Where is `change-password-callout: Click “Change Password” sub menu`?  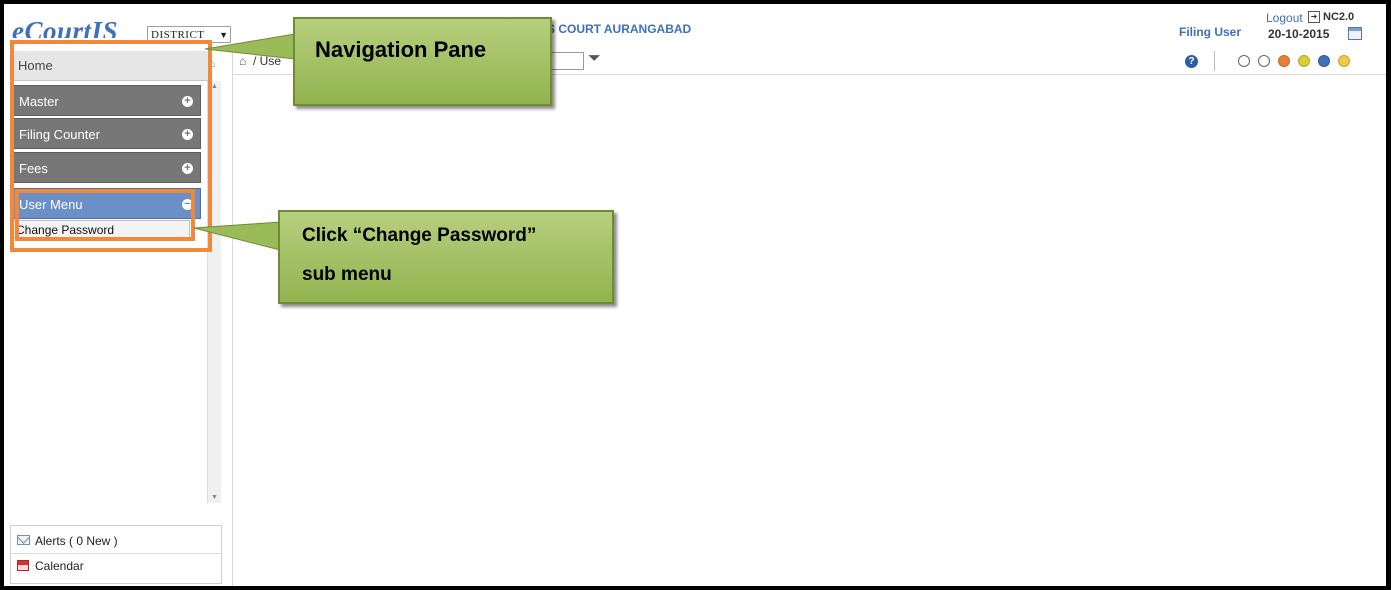
change-password-callout: Click “Change Password” sub menu is located at coordinates (446, 257).